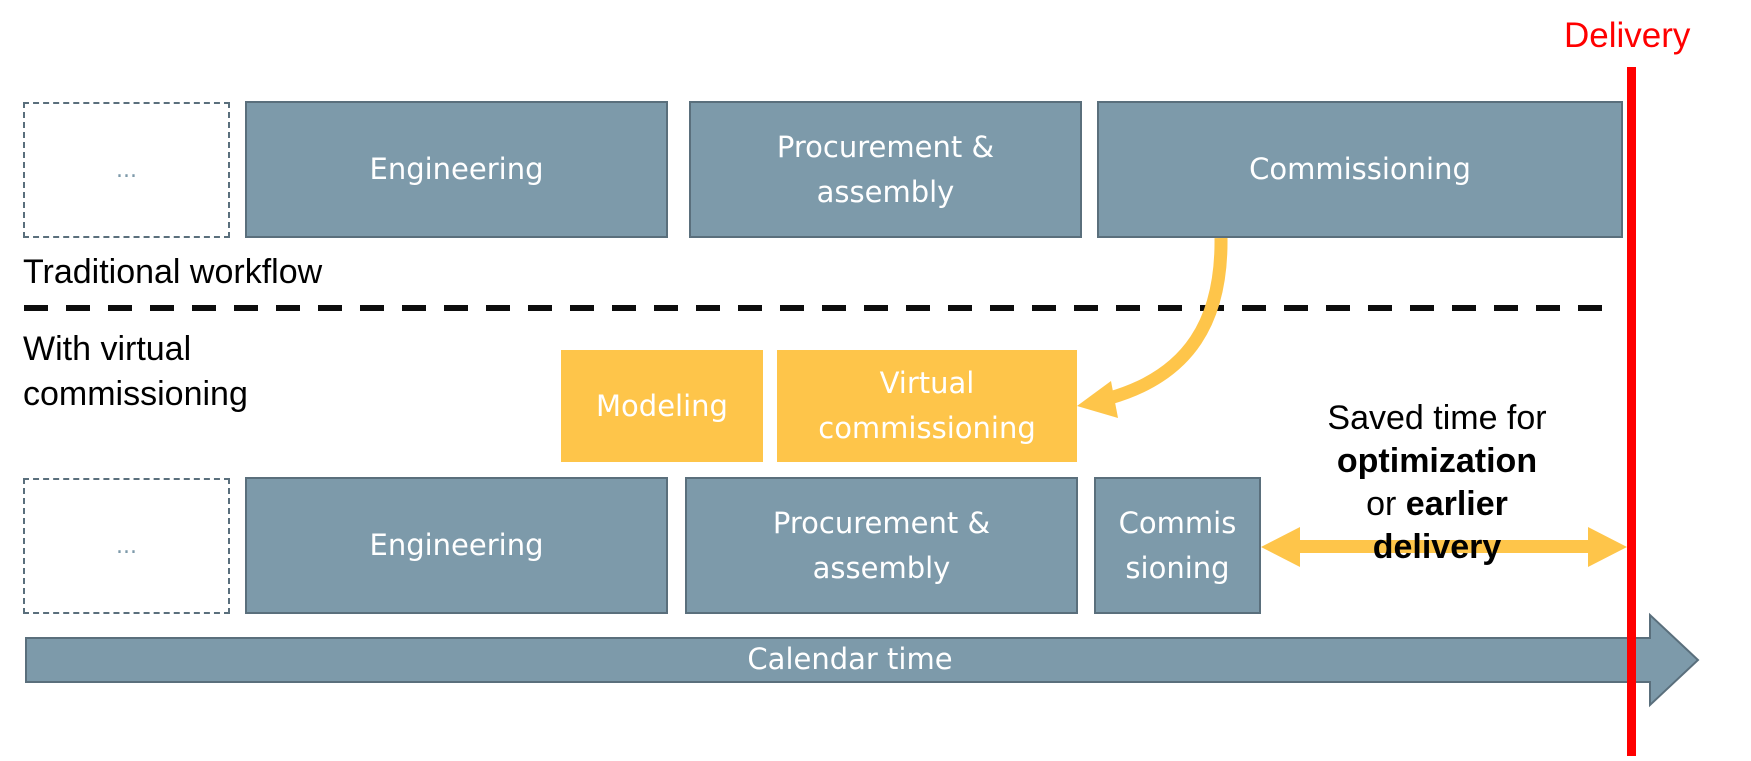  I want to click on saved-time-earlier: earlier, so click(1456, 504).